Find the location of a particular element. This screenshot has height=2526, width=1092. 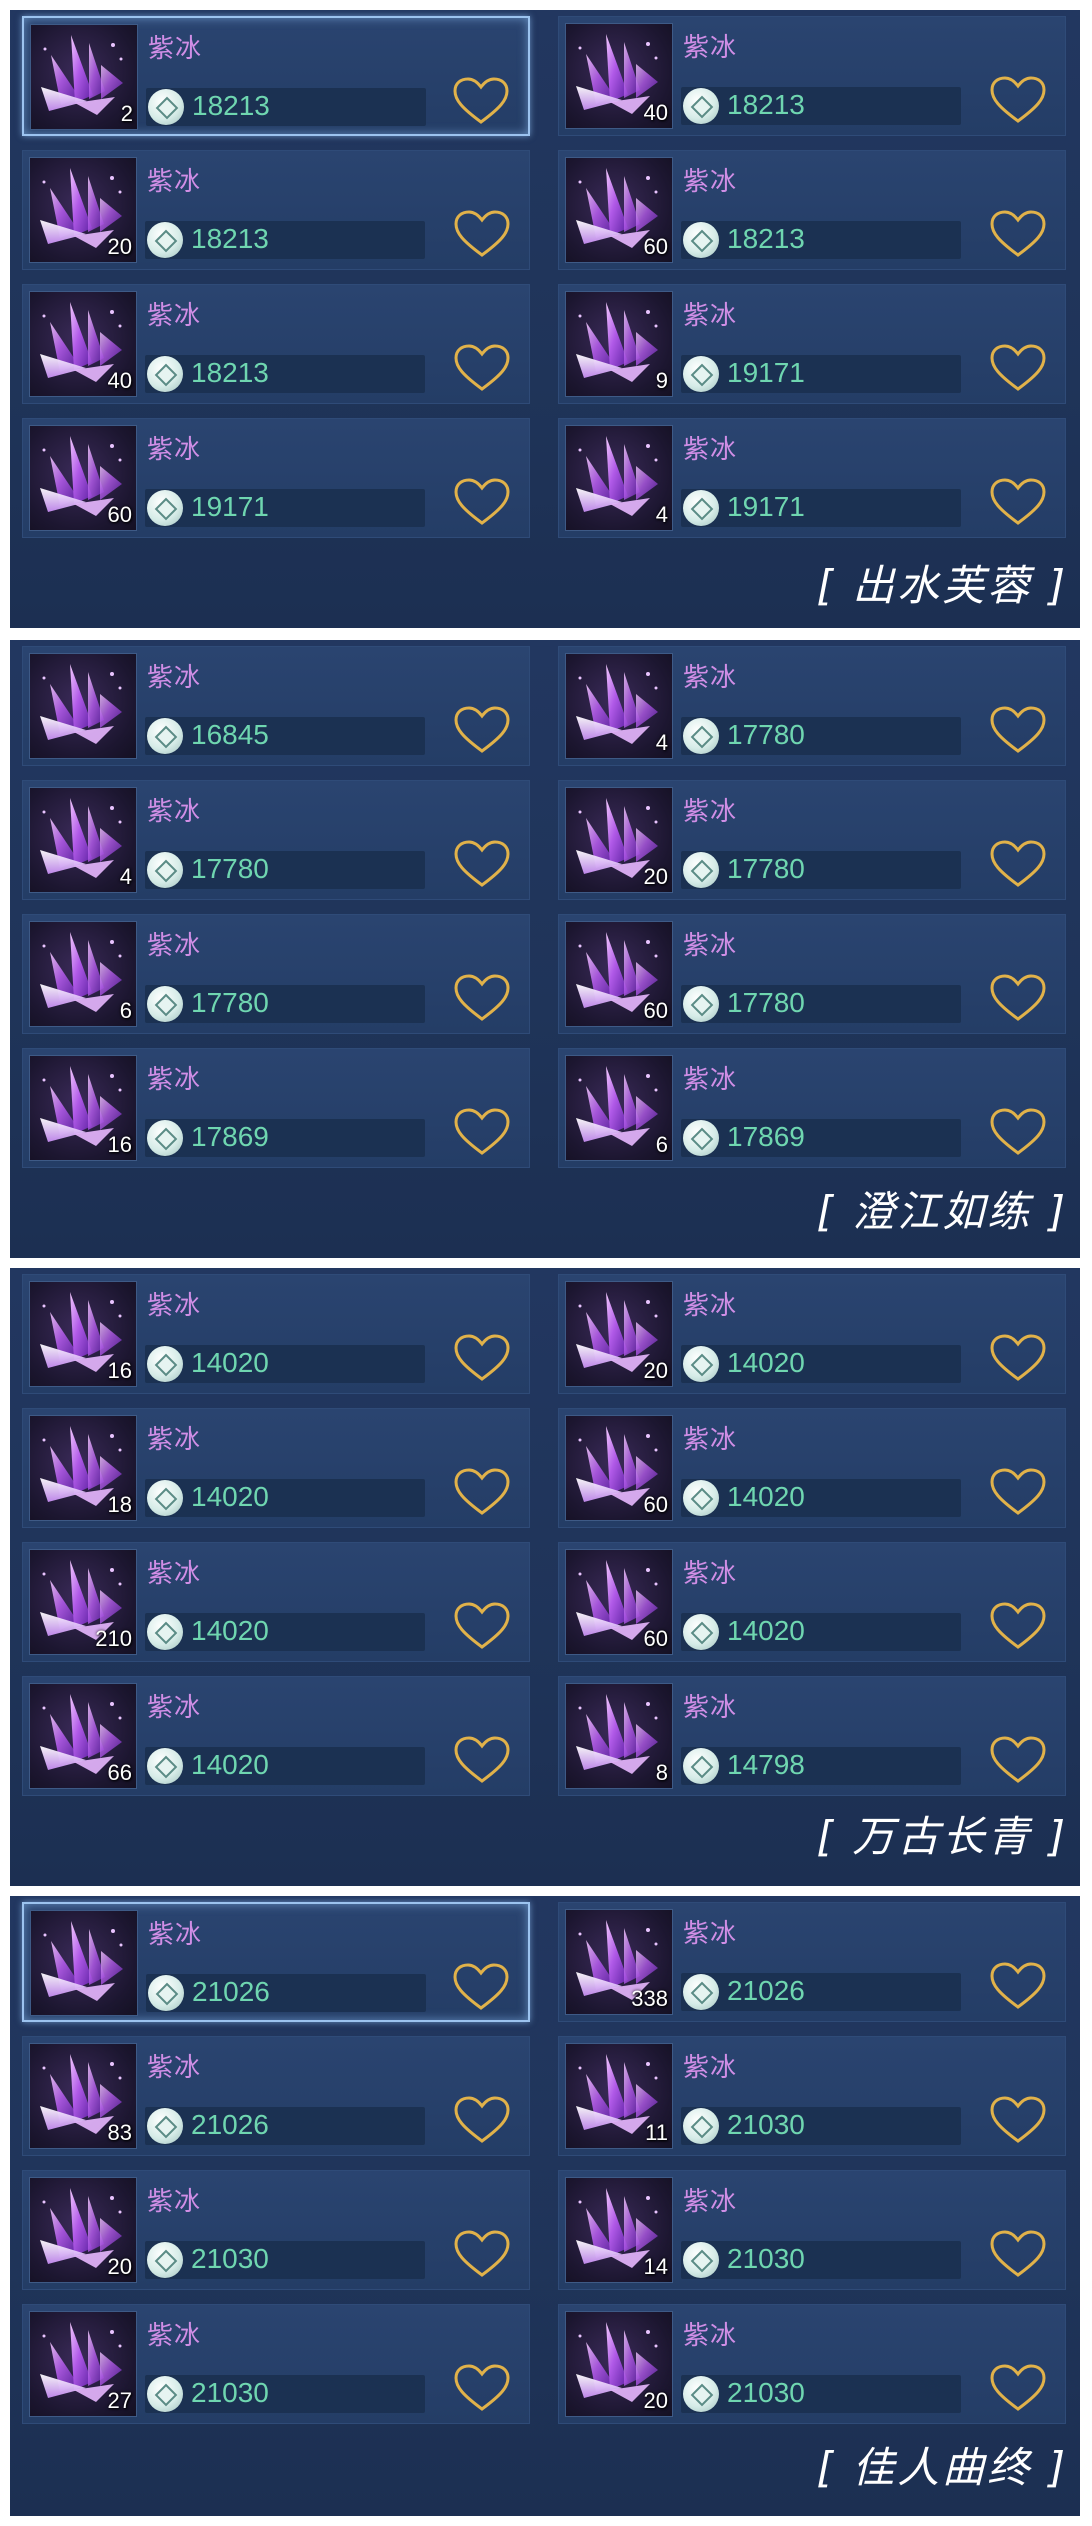

item-quantity: 4 is located at coordinates (661, 742).